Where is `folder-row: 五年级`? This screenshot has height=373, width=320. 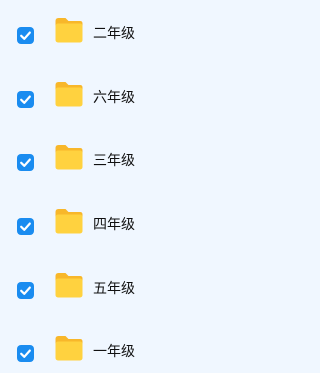
folder-row: 五年级 is located at coordinates (135, 290).